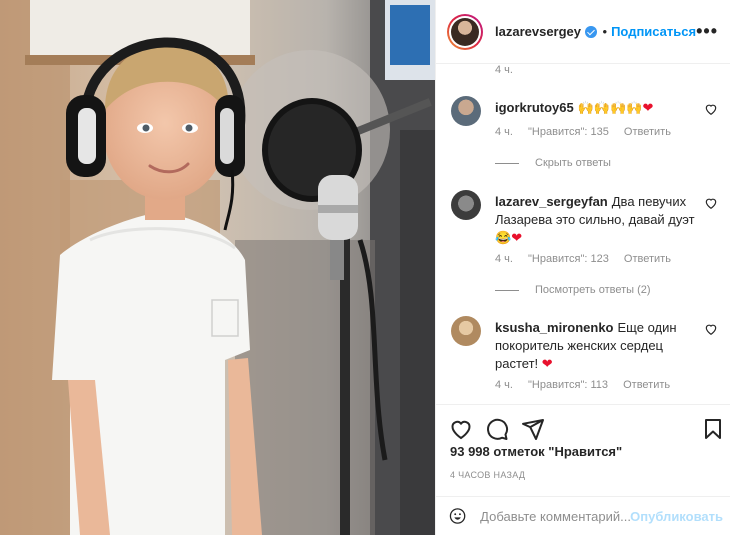 Image resolution: width=730 pixels, height=535 pixels. I want to click on comment-likes: "Нравится": 135, so click(568, 132).